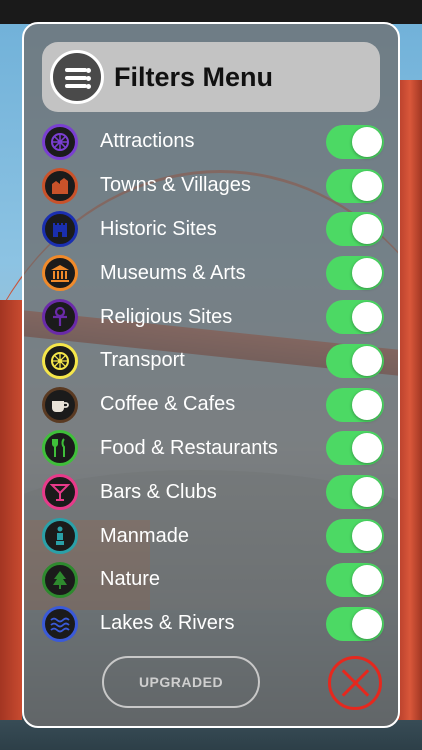  I want to click on close-icon, so click(355, 683).